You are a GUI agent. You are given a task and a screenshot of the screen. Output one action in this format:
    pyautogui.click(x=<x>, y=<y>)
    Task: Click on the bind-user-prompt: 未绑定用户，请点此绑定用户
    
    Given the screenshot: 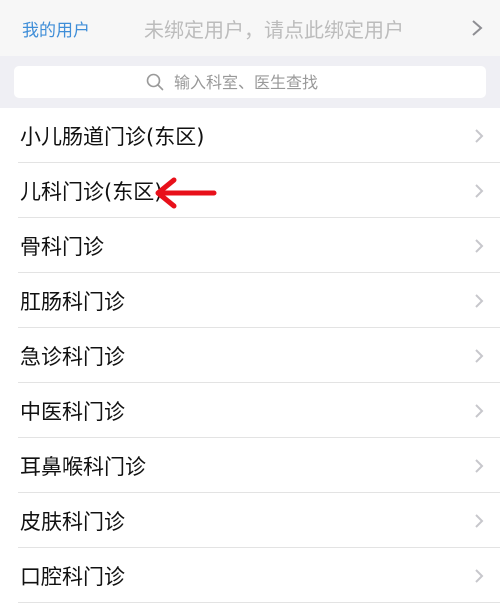 What is the action you would take?
    pyautogui.click(x=299, y=28)
    